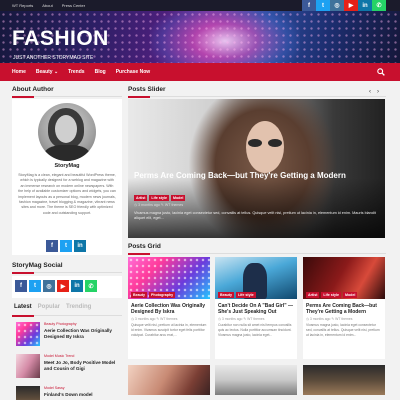 This screenshot has width=400, height=400. I want to click on slider-prev-icon: ‹, so click(370, 92).